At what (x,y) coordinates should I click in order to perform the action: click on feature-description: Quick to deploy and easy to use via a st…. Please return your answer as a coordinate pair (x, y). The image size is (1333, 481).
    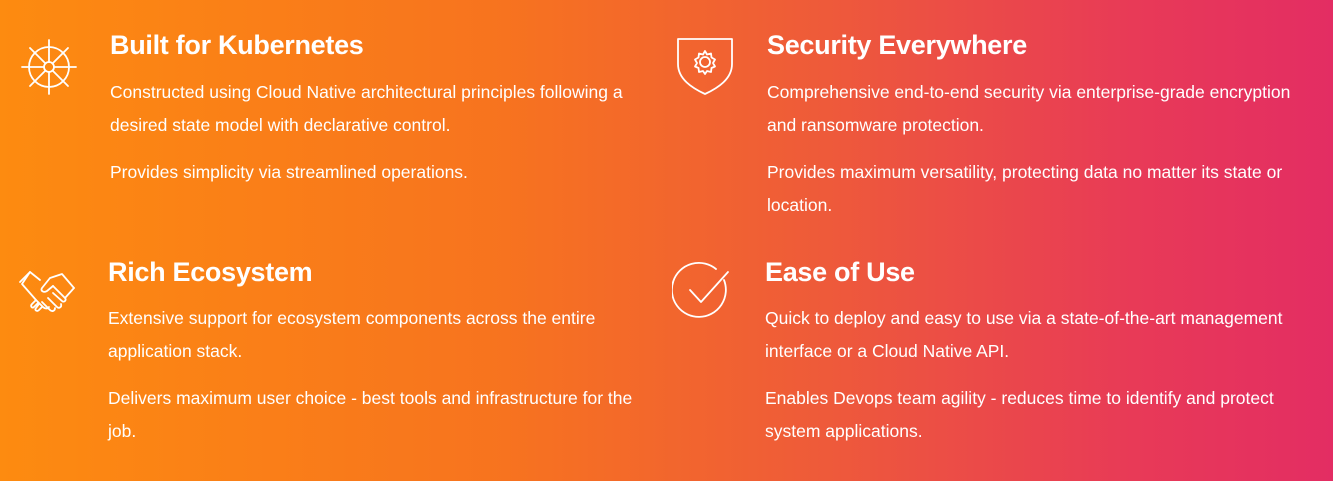
    Looking at the image, I should click on (1024, 334).